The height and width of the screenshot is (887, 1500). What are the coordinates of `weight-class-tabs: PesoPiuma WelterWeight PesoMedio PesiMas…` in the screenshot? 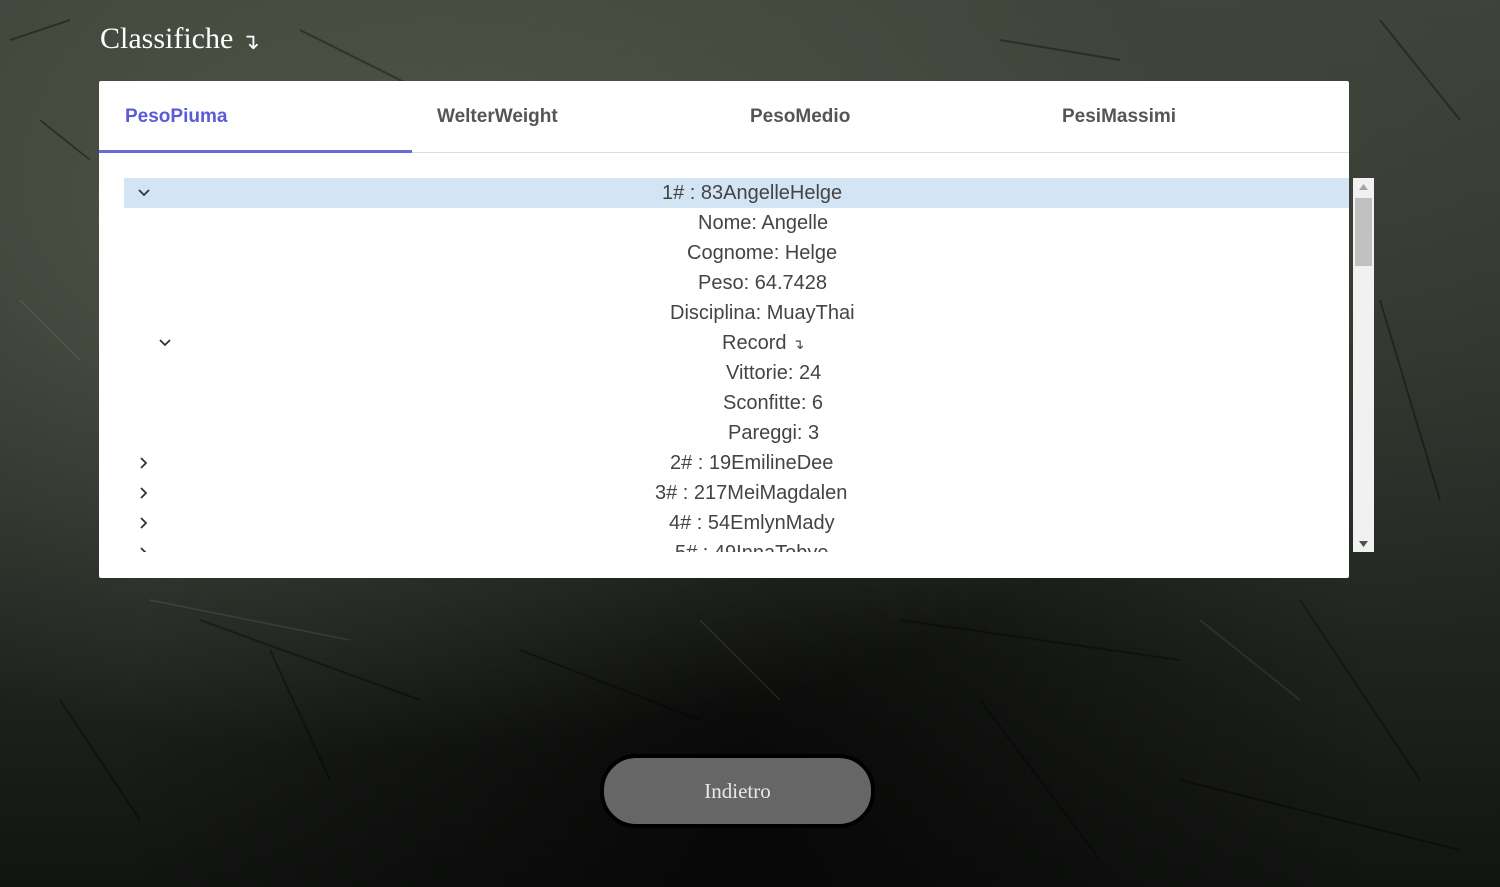 It's located at (724, 117).